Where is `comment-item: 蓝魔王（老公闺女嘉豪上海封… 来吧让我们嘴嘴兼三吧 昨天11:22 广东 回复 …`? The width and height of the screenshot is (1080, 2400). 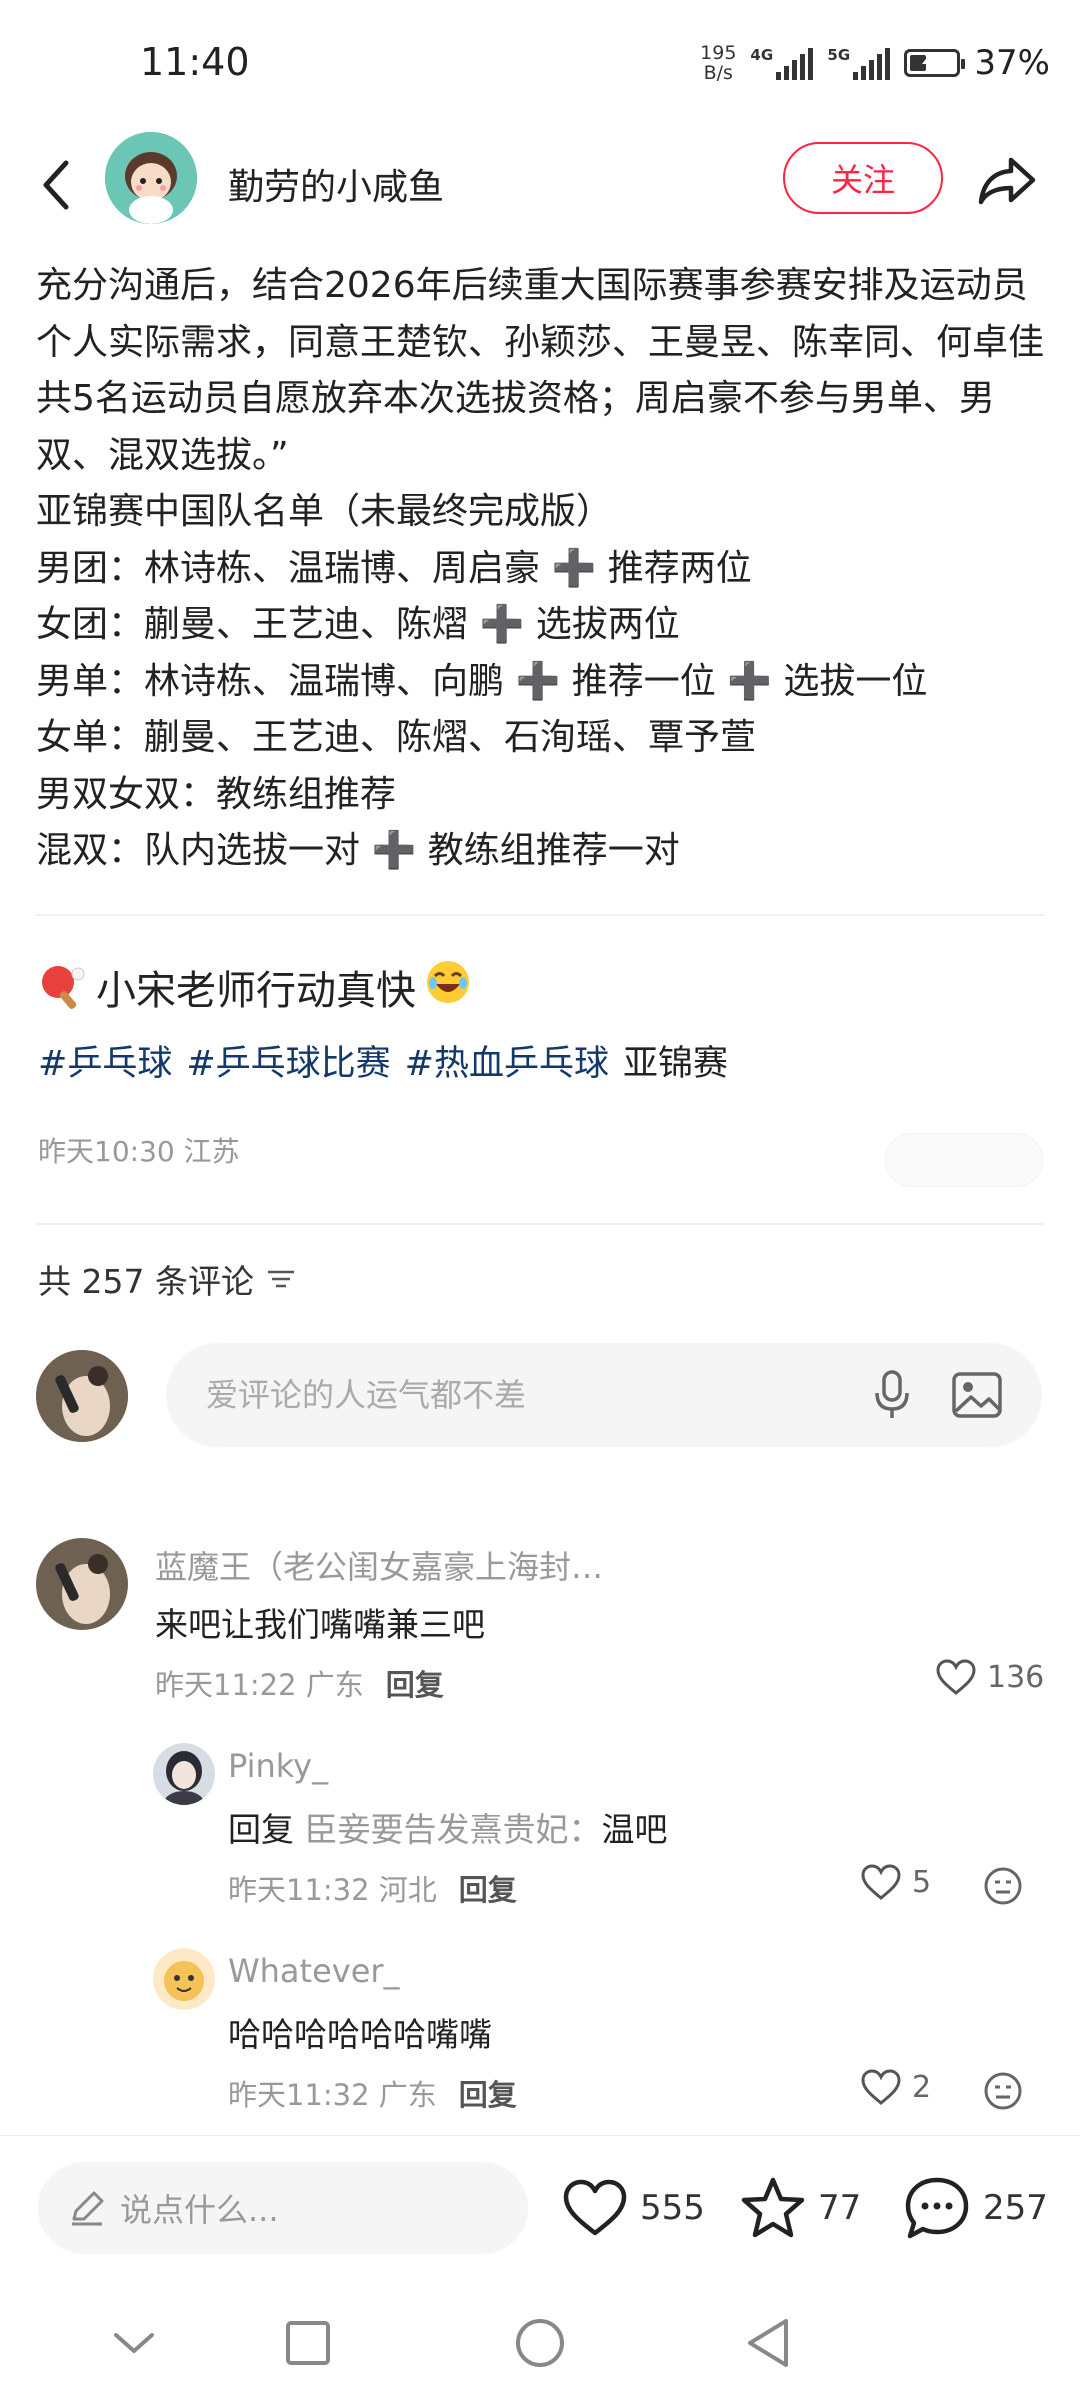 comment-item: 蓝魔王（老公闺女嘉豪上海封… 来吧让我们嘴嘴兼三吧 昨天11:22 广东 回复 … is located at coordinates (540, 1625).